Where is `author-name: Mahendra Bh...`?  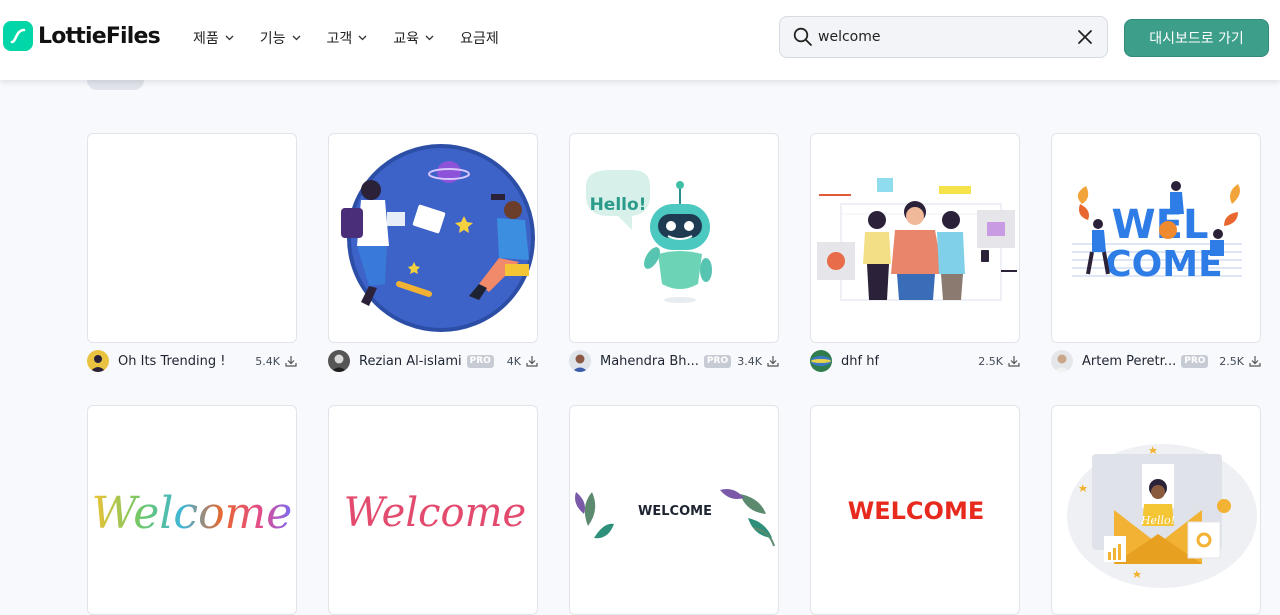 author-name: Mahendra Bh... is located at coordinates (649, 361).